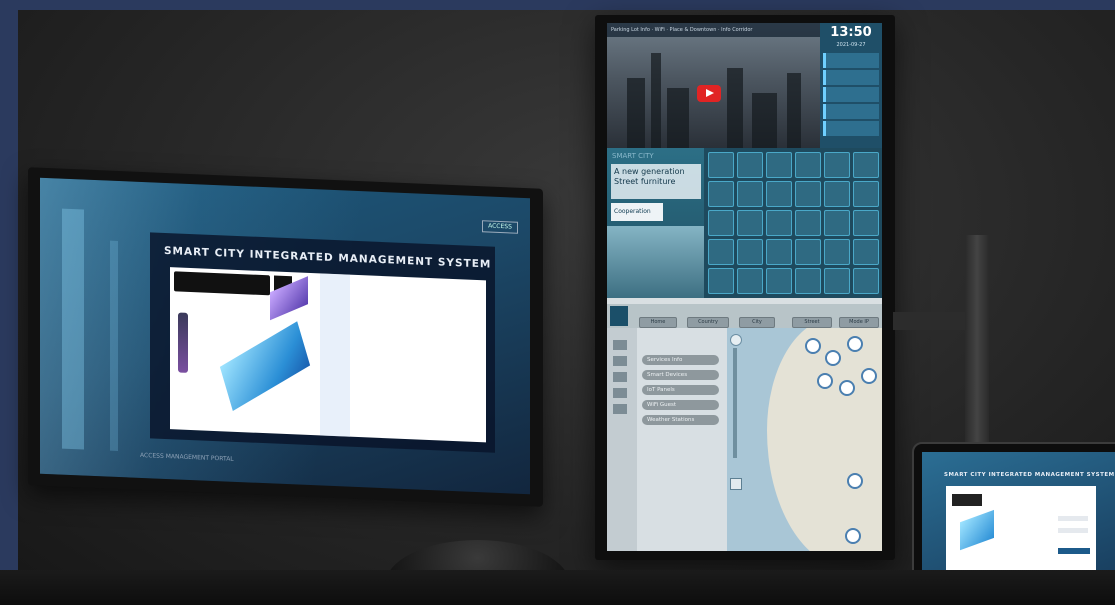 This screenshot has height=605, width=1115. I want to click on progress-track, so click(744, 301).